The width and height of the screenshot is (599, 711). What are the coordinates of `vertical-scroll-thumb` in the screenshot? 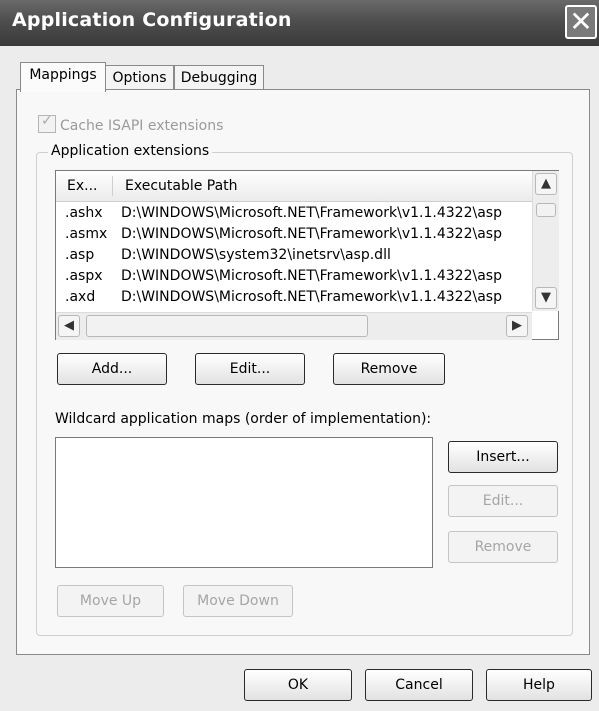 It's located at (546, 210).